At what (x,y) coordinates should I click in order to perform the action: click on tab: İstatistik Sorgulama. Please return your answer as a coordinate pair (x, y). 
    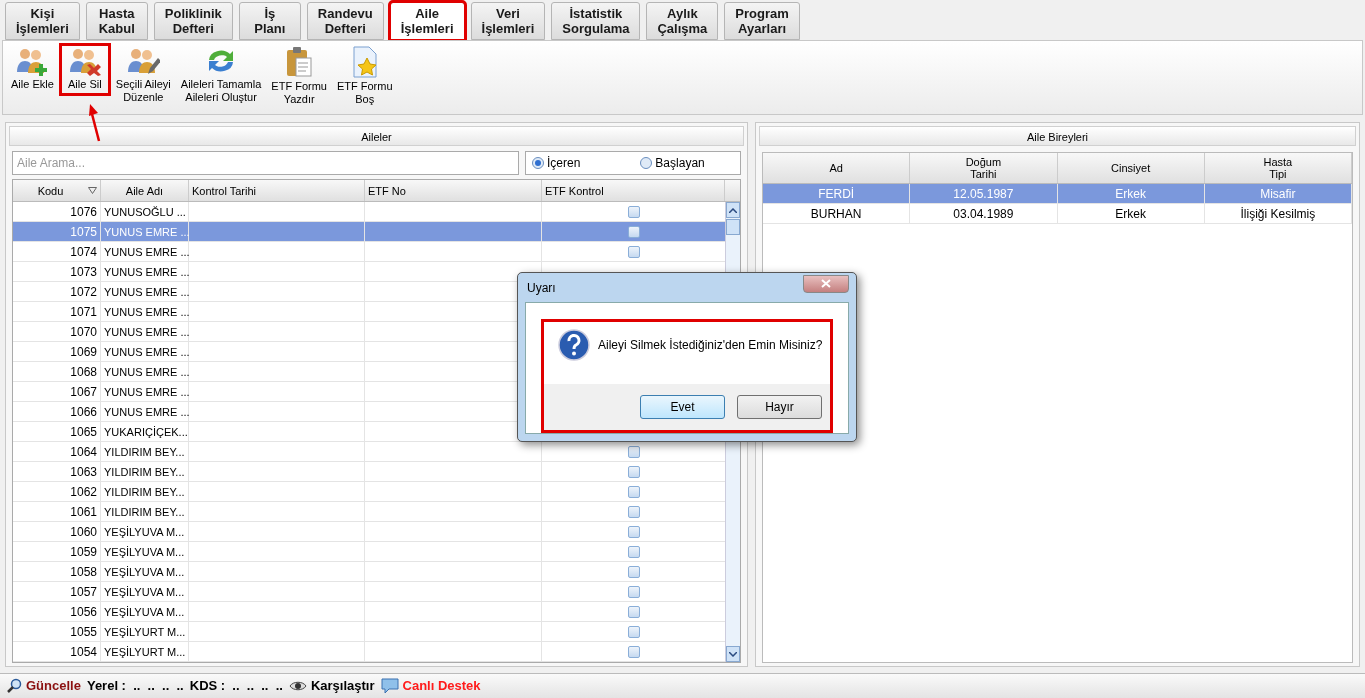
    Looking at the image, I should click on (596, 21).